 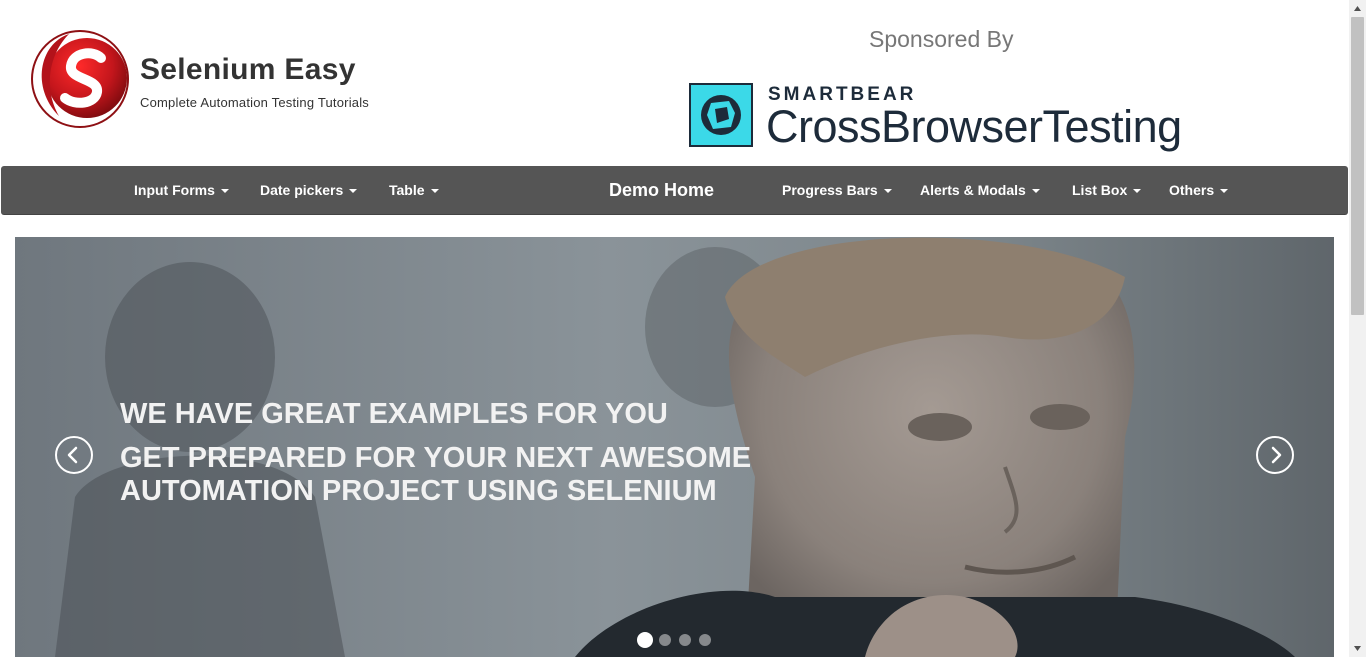 What do you see at coordinates (721, 115) in the screenshot?
I see `smartbear-logo-icon` at bounding box center [721, 115].